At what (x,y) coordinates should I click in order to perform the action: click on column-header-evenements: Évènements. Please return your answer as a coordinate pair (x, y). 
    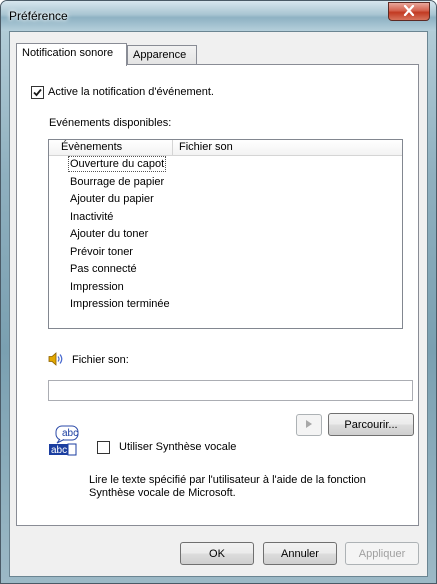
    Looking at the image, I should click on (111, 147).